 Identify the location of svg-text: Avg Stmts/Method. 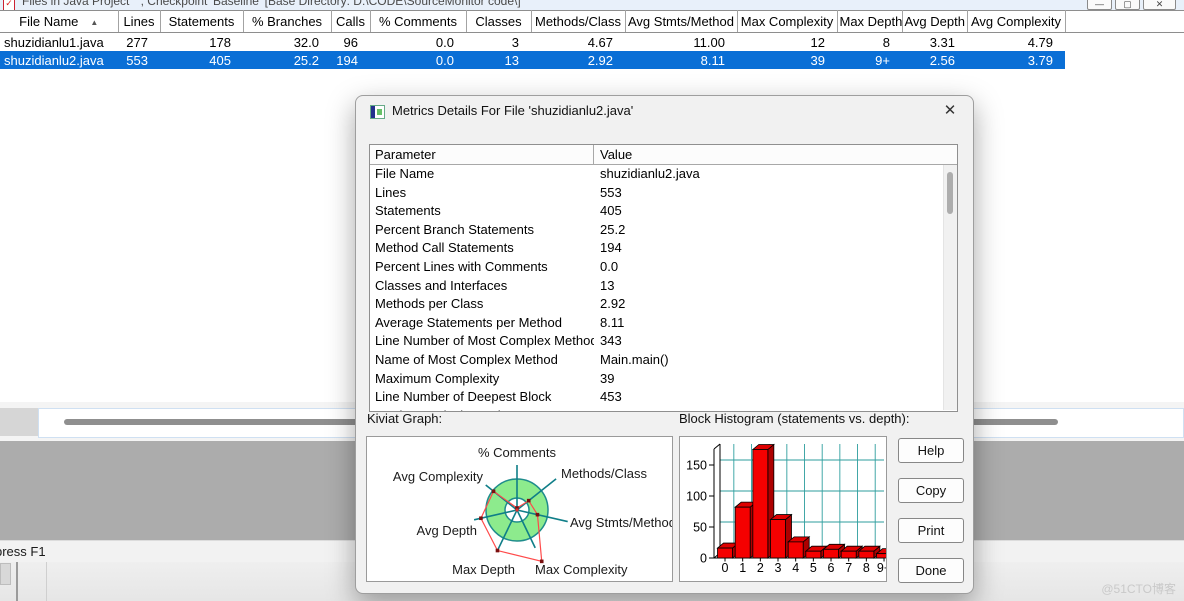
(621, 522).